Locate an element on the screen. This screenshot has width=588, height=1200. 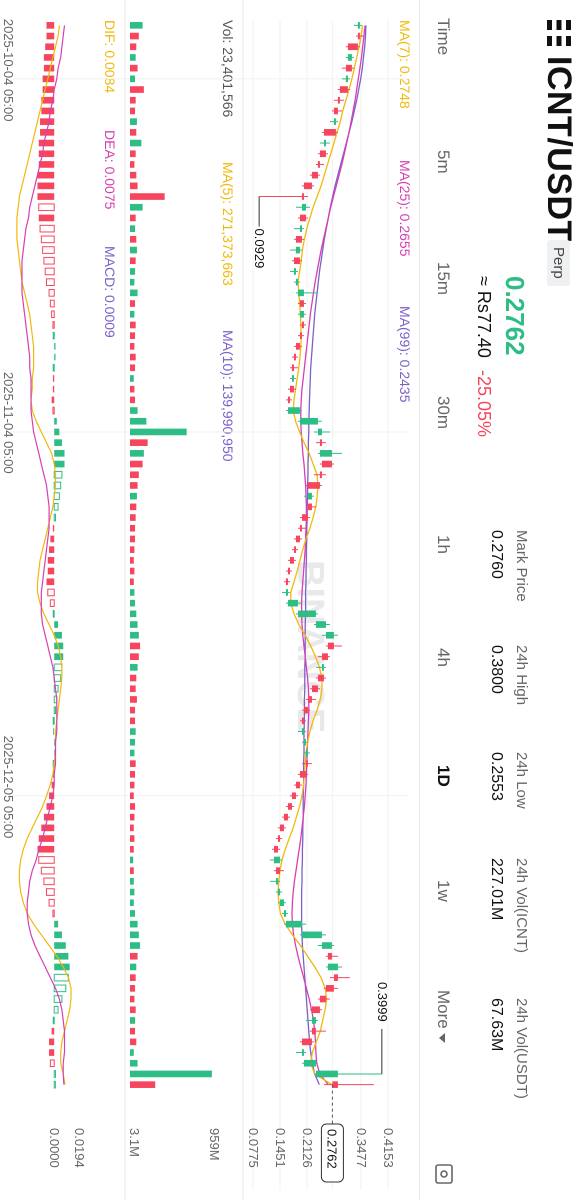
price-tick-label: 0.2126 is located at coordinates (307, 1148).